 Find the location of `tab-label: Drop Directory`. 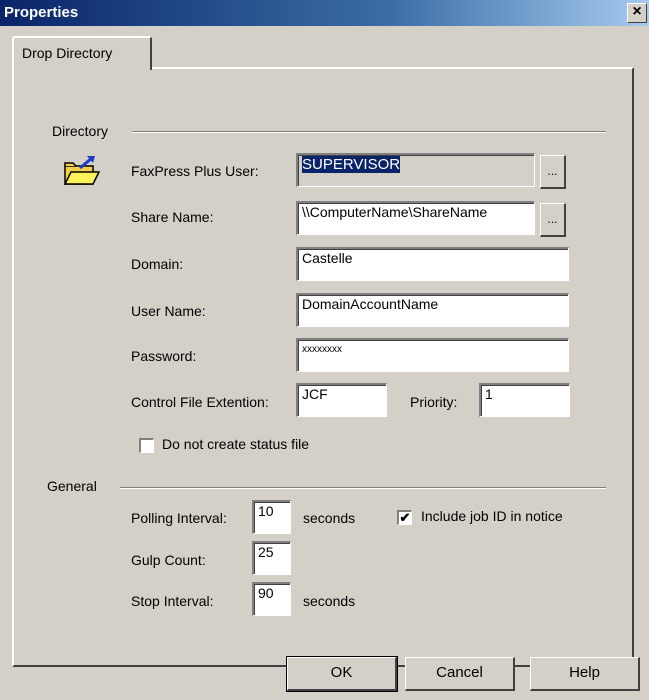

tab-label: Drop Directory is located at coordinates (67, 53).